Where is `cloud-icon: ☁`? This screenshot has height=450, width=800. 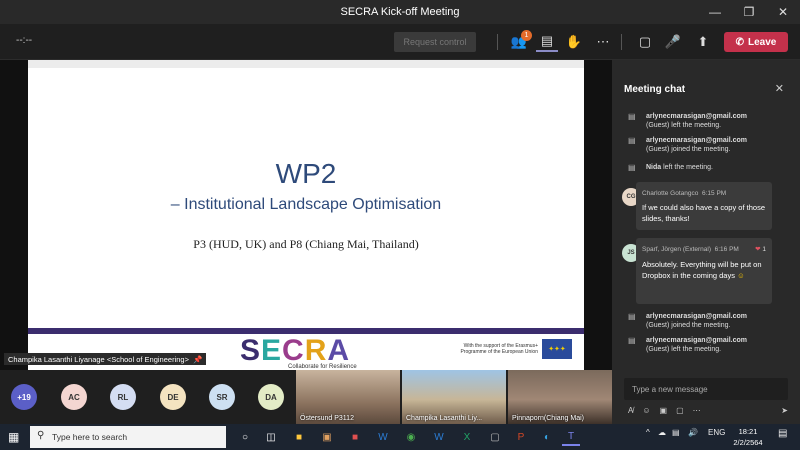 cloud-icon: ☁ is located at coordinates (662, 432).